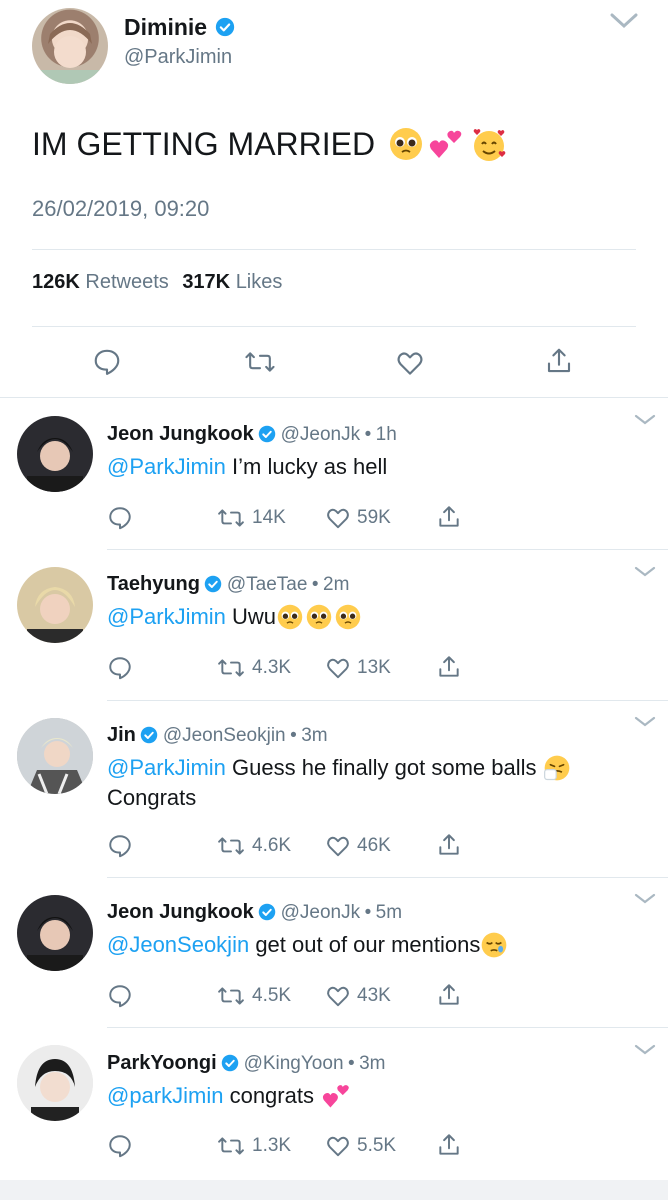 Image resolution: width=668 pixels, height=1200 pixels. I want to click on reply-header: ParkYoongi @KingYoon • 3m, so click(246, 1063).